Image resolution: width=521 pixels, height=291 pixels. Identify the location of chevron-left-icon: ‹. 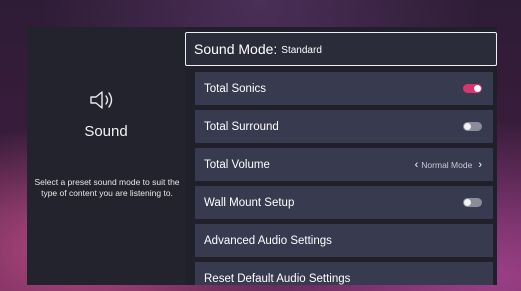
(417, 165).